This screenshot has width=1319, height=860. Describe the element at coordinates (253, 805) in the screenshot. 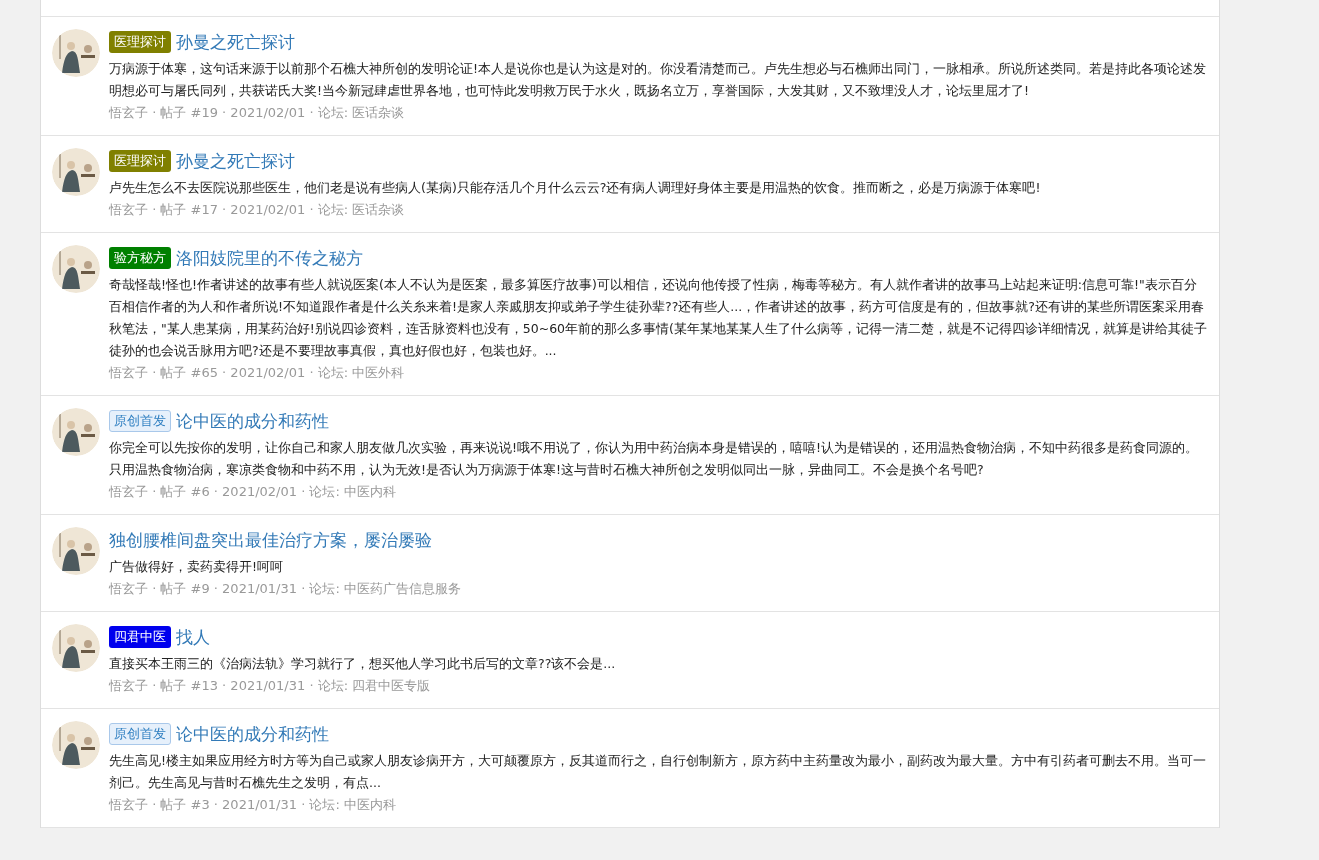

I see `post-meta: 悟玄子 · 帖子 #3 · 2021/01/31 · 论坛: 中医内科` at that location.